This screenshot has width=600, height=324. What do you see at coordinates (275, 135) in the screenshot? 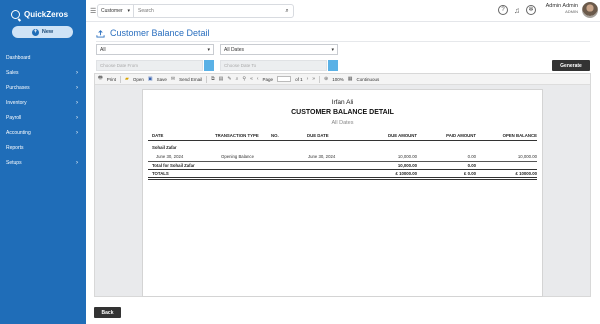
I see `col-header-no: NO.` at bounding box center [275, 135].